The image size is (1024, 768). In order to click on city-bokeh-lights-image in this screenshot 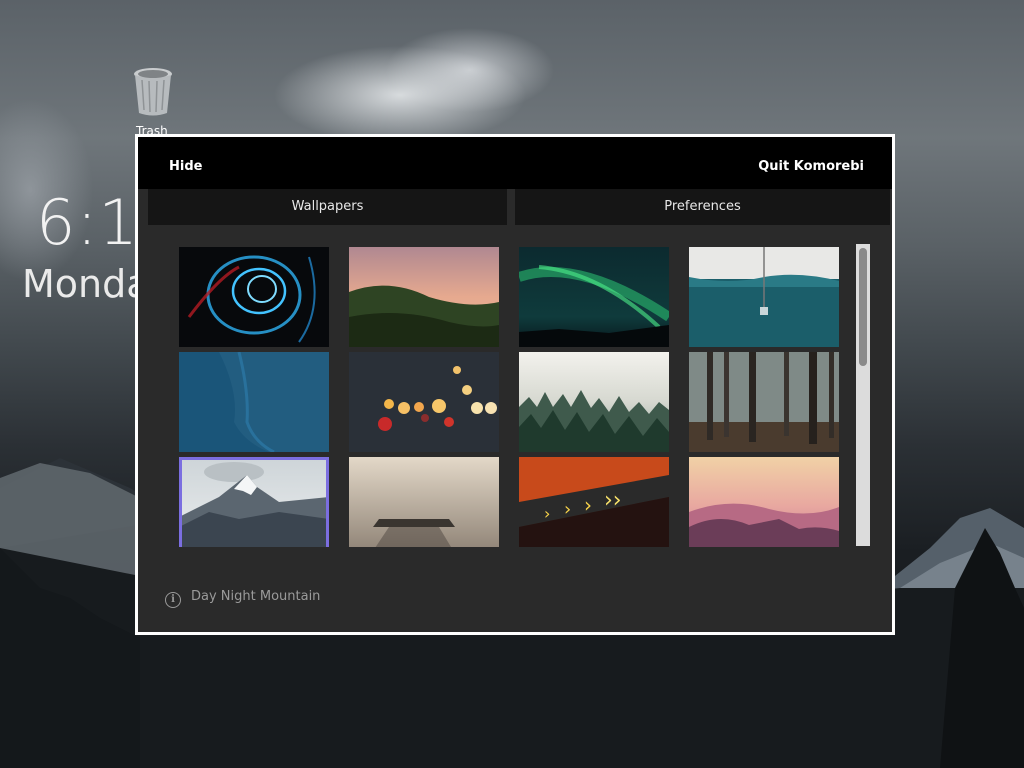, I will do `click(424, 402)`.